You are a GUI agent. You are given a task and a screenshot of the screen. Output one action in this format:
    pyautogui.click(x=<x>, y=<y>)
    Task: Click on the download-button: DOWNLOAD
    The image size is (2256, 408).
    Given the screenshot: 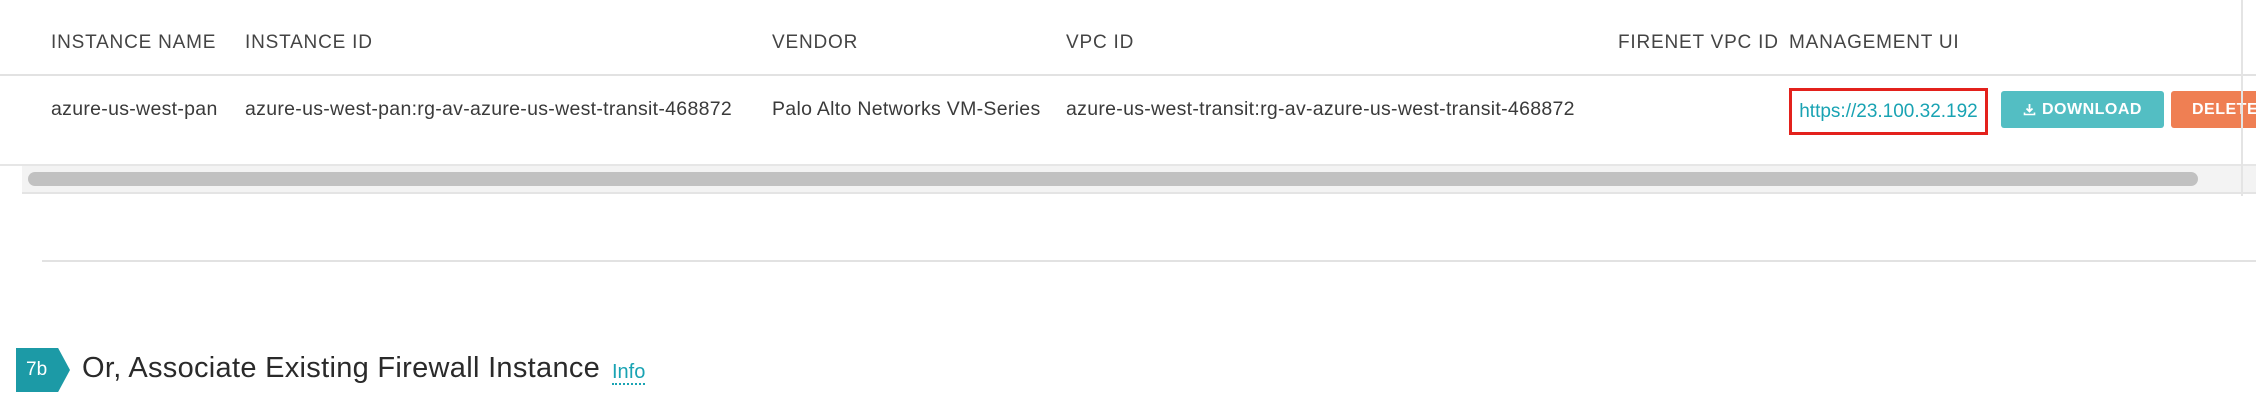 What is the action you would take?
    pyautogui.click(x=2082, y=109)
    